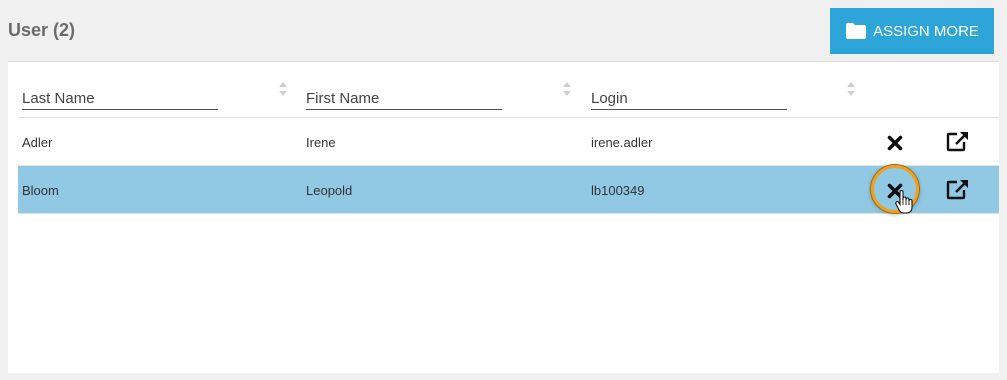 This screenshot has height=380, width=1007. I want to click on table-row: Bloom Leopold lb100349, so click(508, 190).